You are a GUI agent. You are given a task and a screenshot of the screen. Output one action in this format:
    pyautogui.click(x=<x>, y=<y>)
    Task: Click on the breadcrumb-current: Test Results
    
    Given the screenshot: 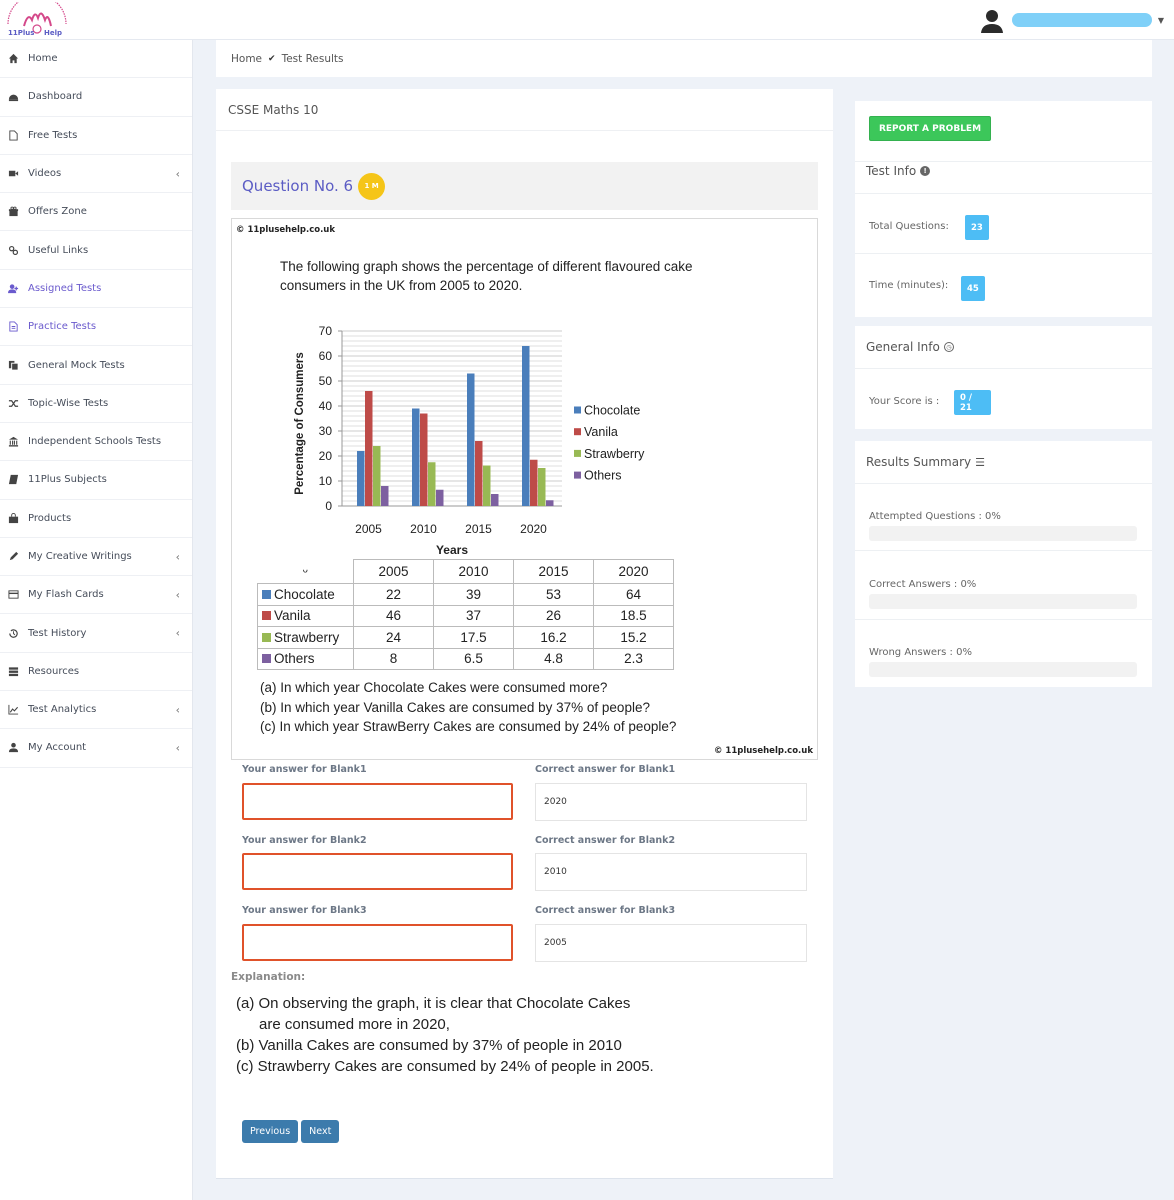 What is the action you would take?
    pyautogui.click(x=312, y=58)
    